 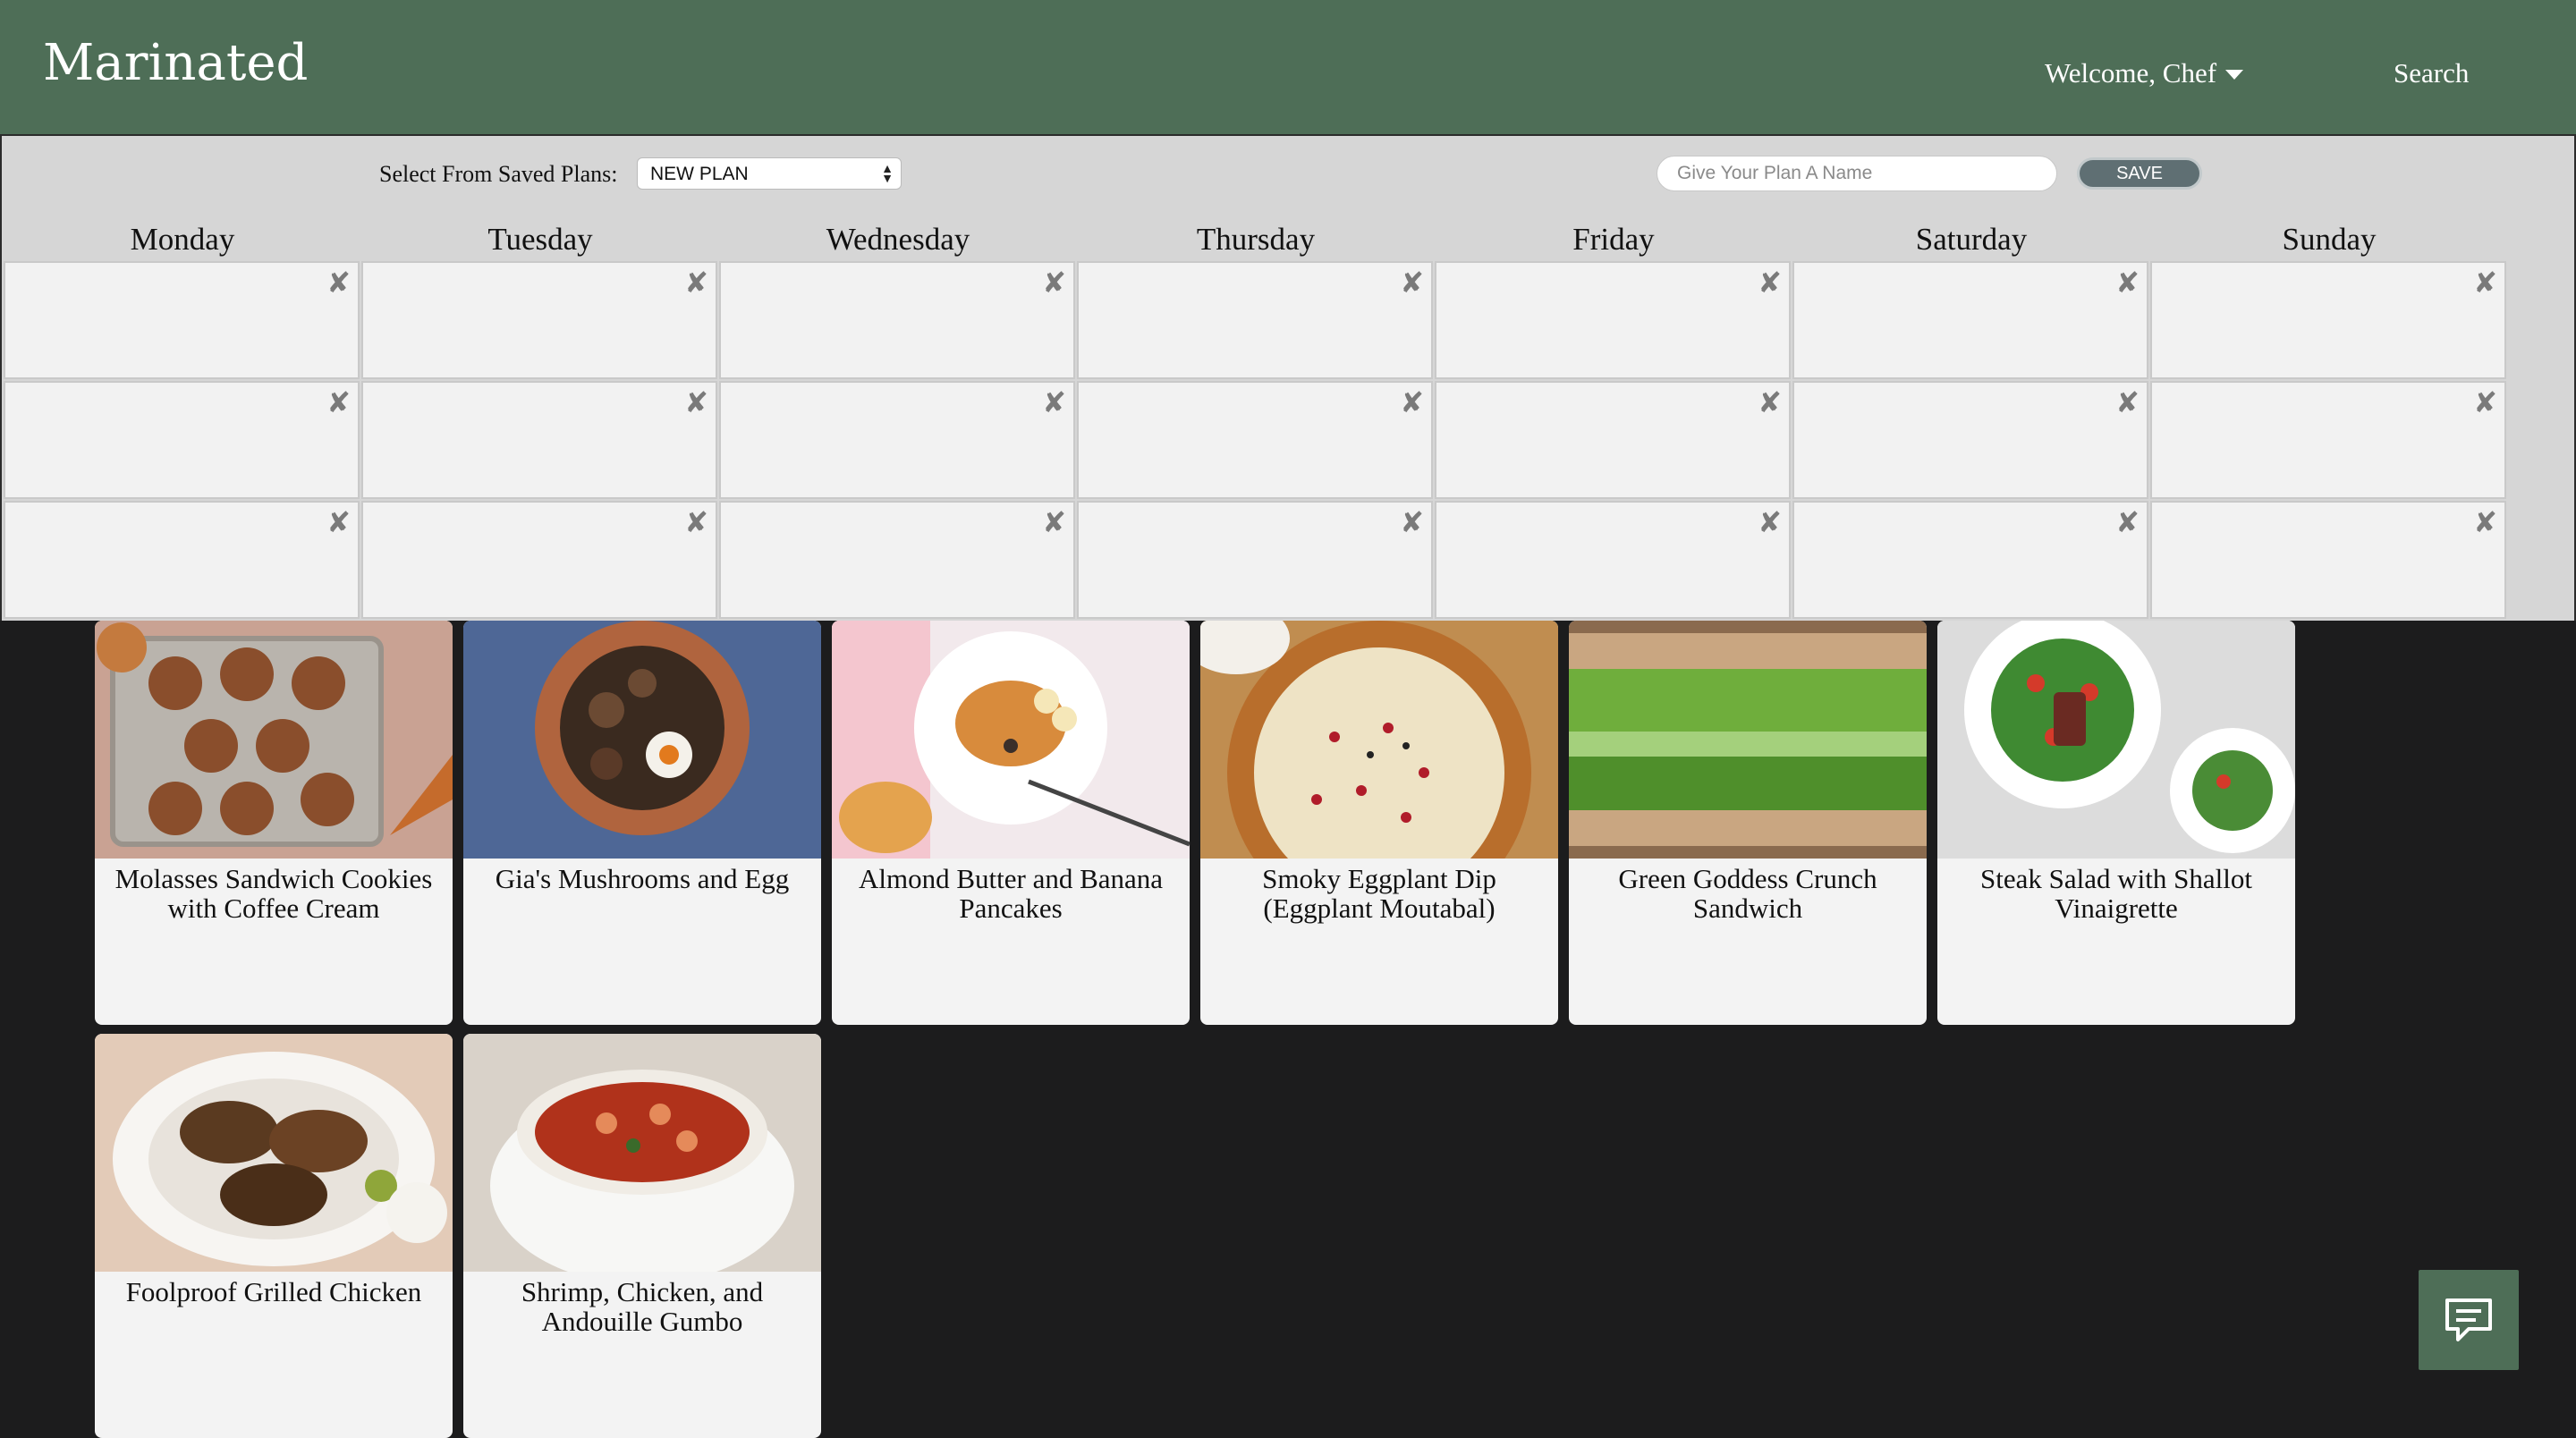 What do you see at coordinates (1970, 560) in the screenshot?
I see `meal-slot-saturday-3: ✘` at bounding box center [1970, 560].